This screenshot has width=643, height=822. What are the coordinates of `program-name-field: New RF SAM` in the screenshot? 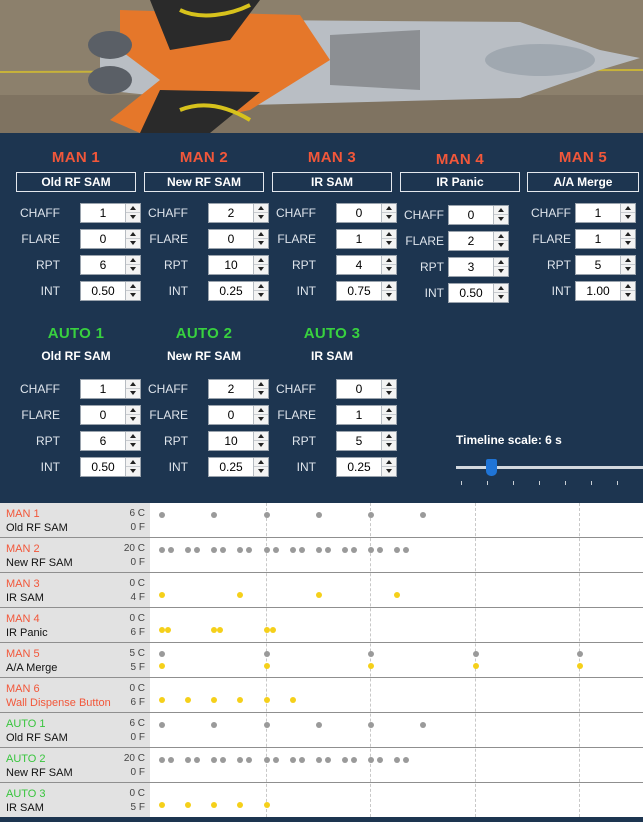 It's located at (204, 182).